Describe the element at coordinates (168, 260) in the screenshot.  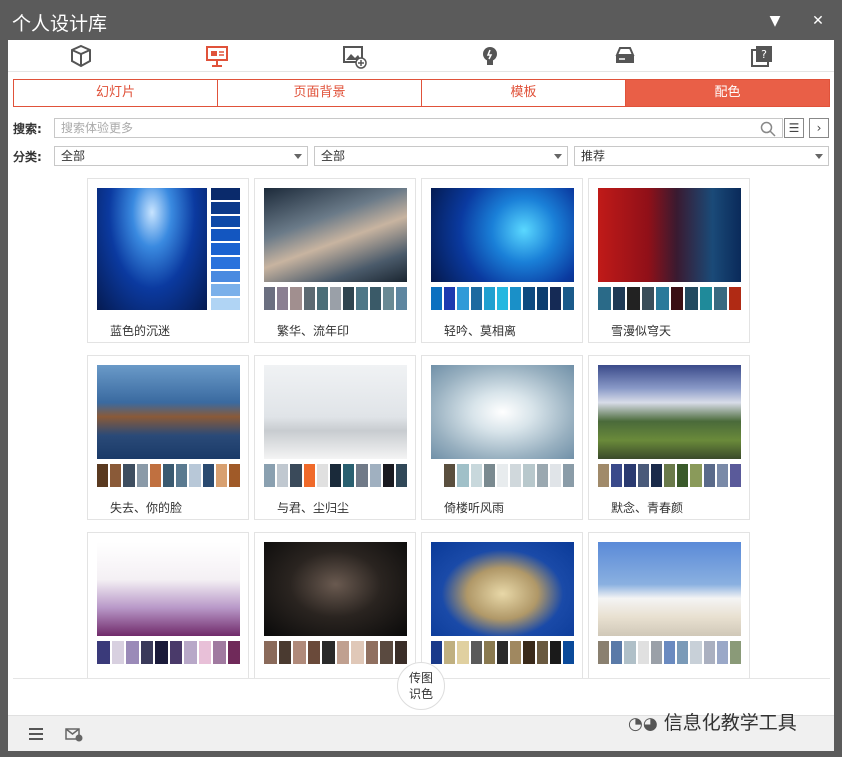
I see `scheme-card: 蓝色的沉迷` at that location.